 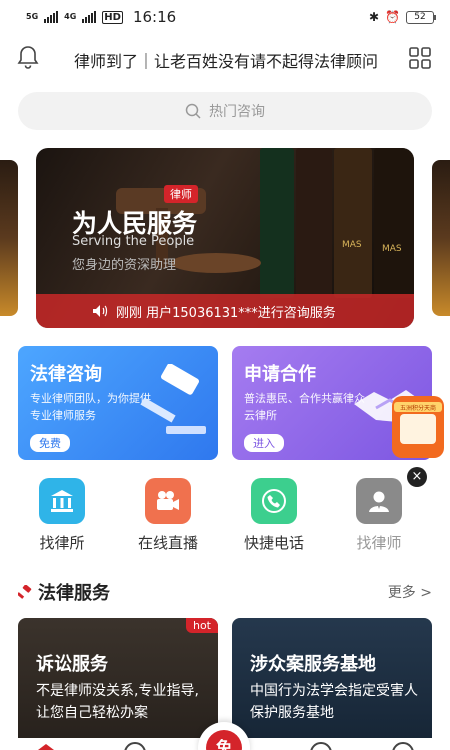 What do you see at coordinates (313, 664) in the screenshot?
I see `service-title: 涉众案服务基地` at bounding box center [313, 664].